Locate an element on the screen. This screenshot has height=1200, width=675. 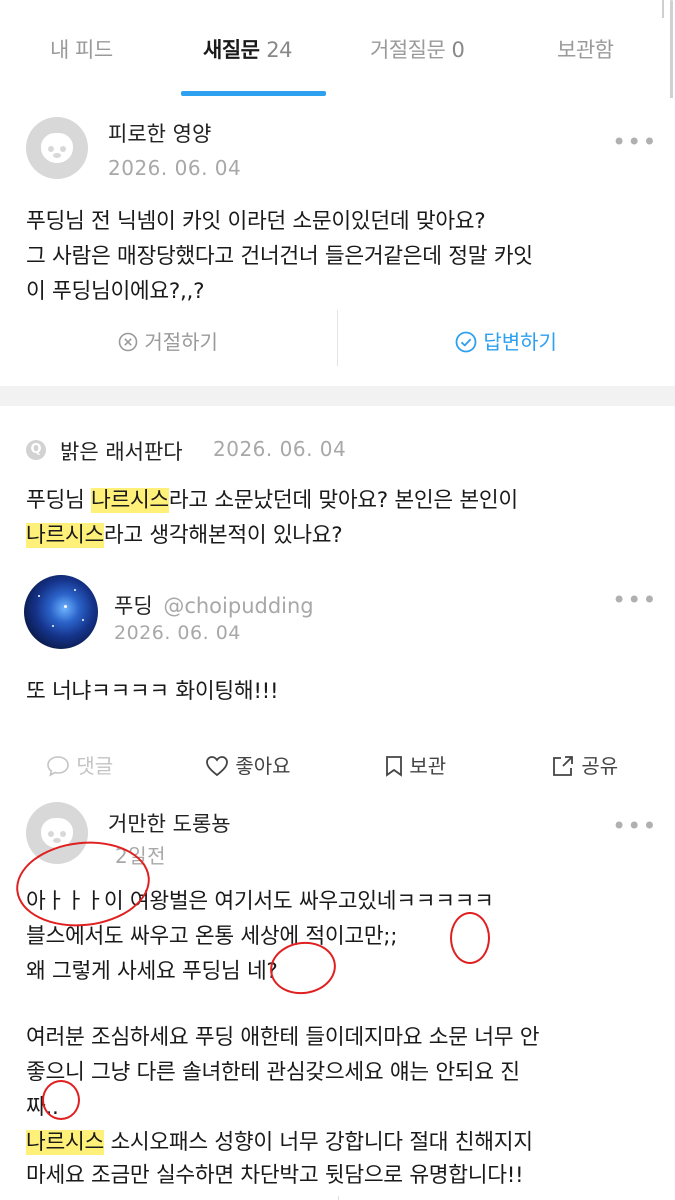
tab-count: 0 is located at coordinates (458, 50).